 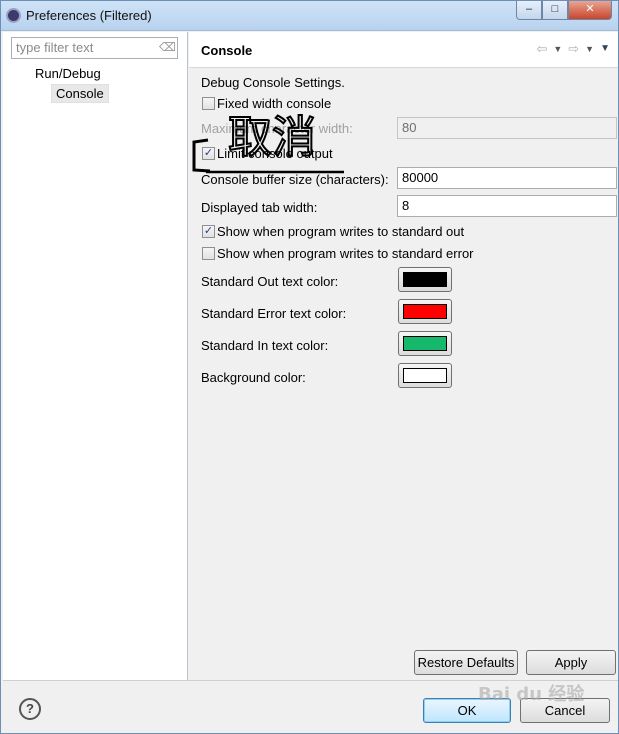 I want to click on stdout-color-label: Standard Out text color:, so click(x=270, y=281).